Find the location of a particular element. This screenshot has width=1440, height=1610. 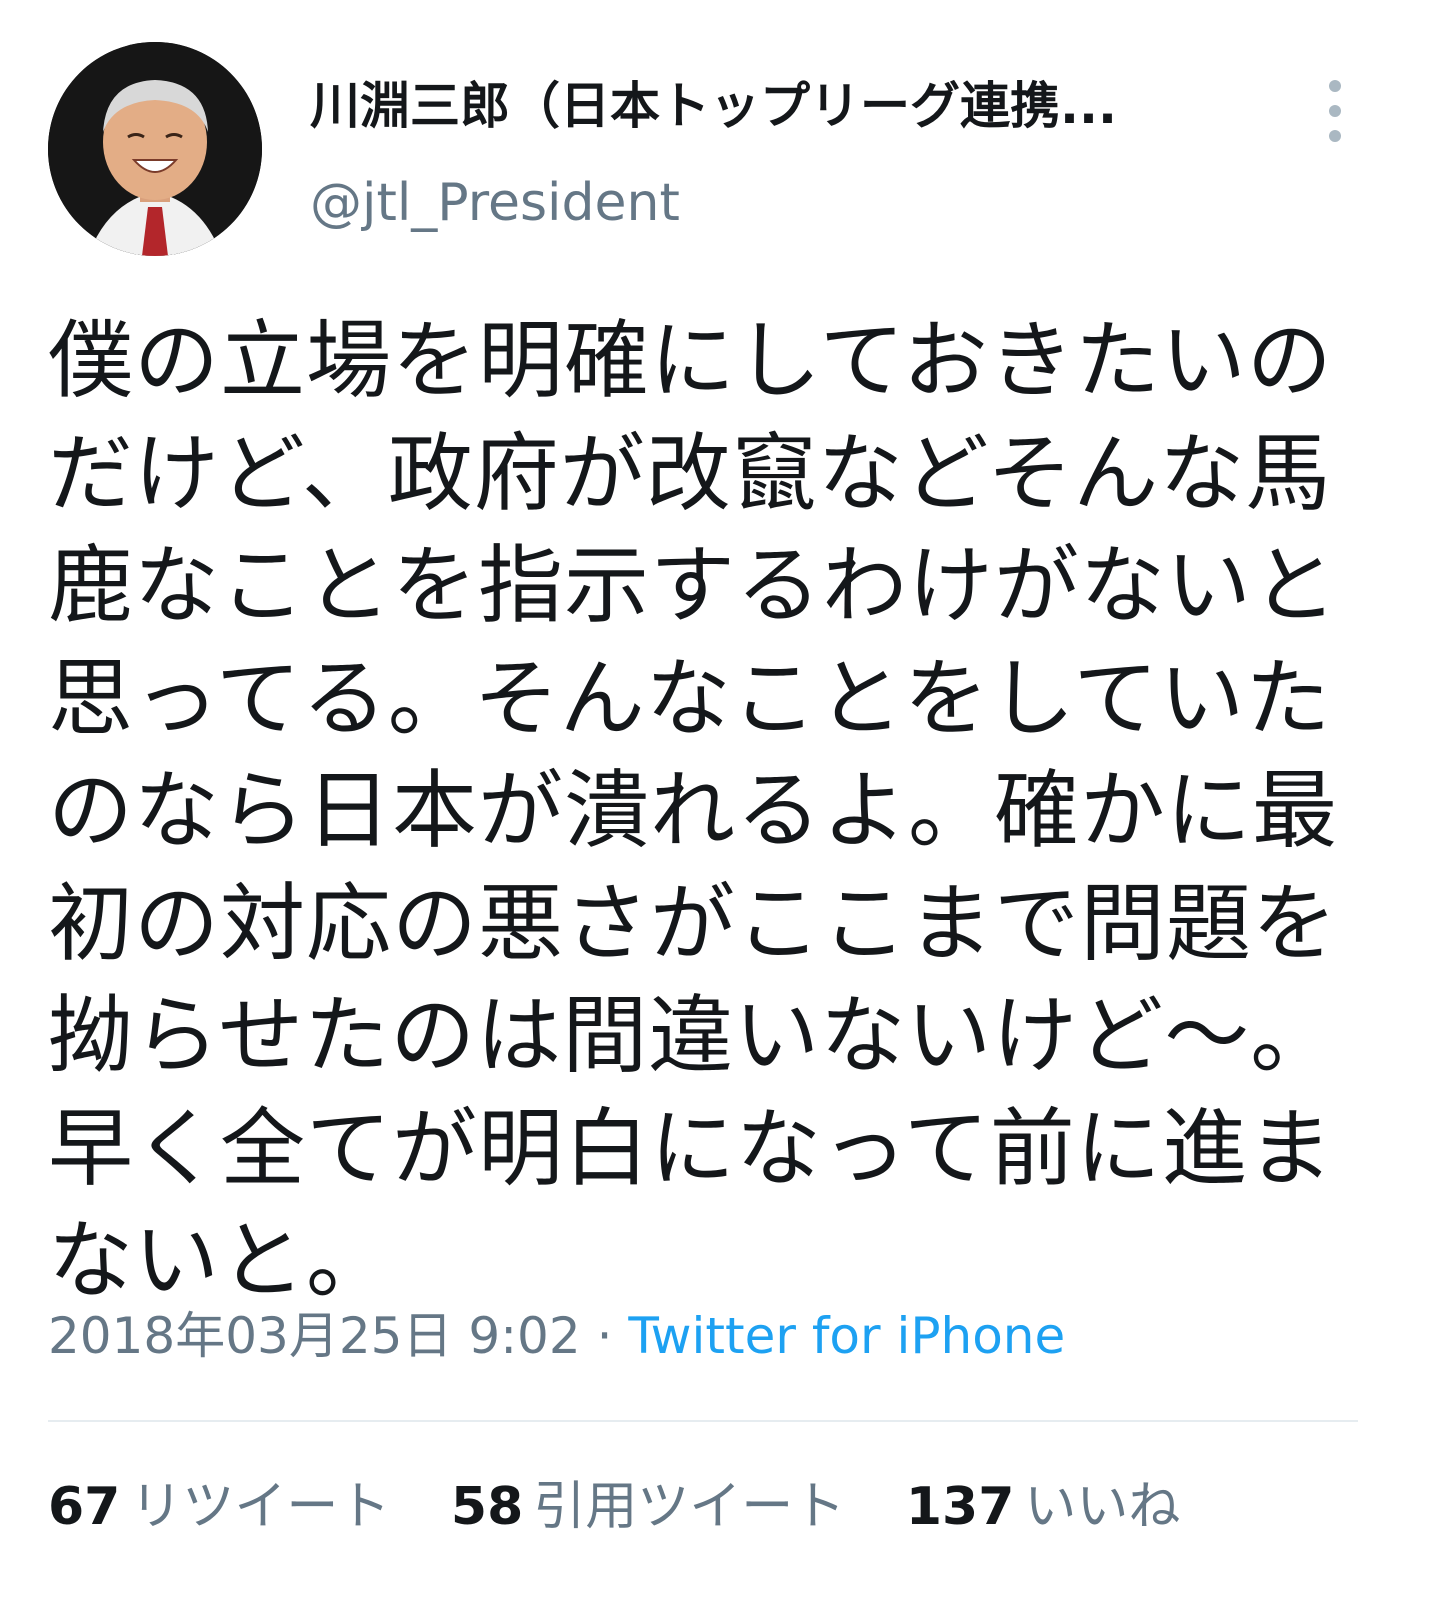

quotes-count: 58 is located at coordinates (487, 1507).